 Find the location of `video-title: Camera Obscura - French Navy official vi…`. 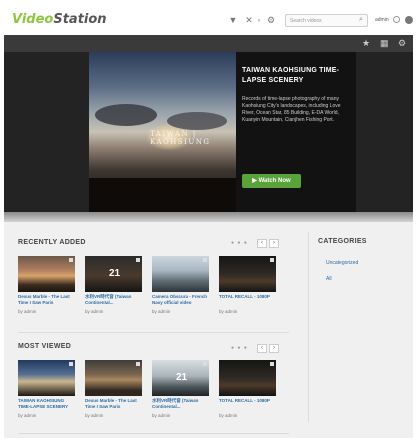

video-title: Camera Obscura - French Navy official vi… is located at coordinates (180, 299).